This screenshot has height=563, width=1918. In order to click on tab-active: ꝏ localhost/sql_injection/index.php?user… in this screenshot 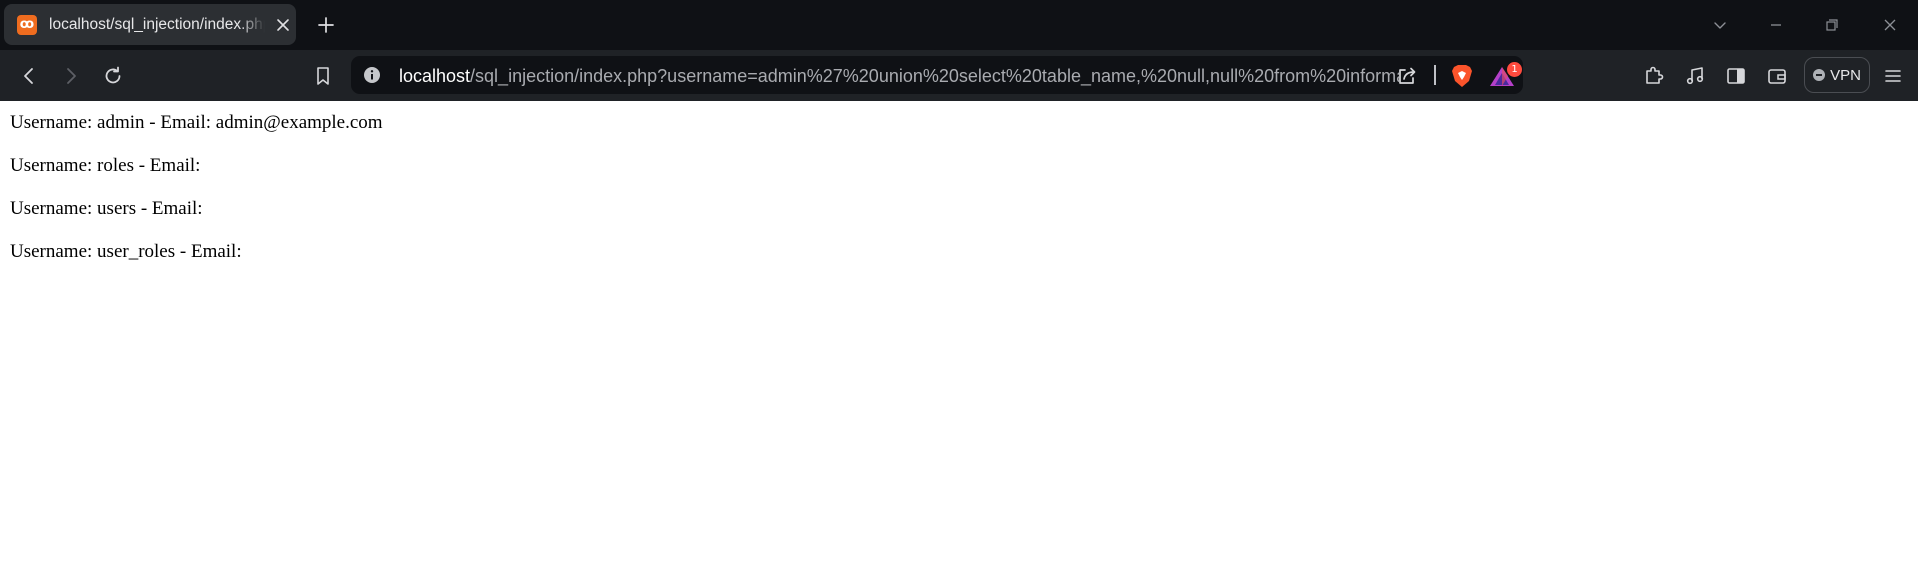, I will do `click(150, 24)`.